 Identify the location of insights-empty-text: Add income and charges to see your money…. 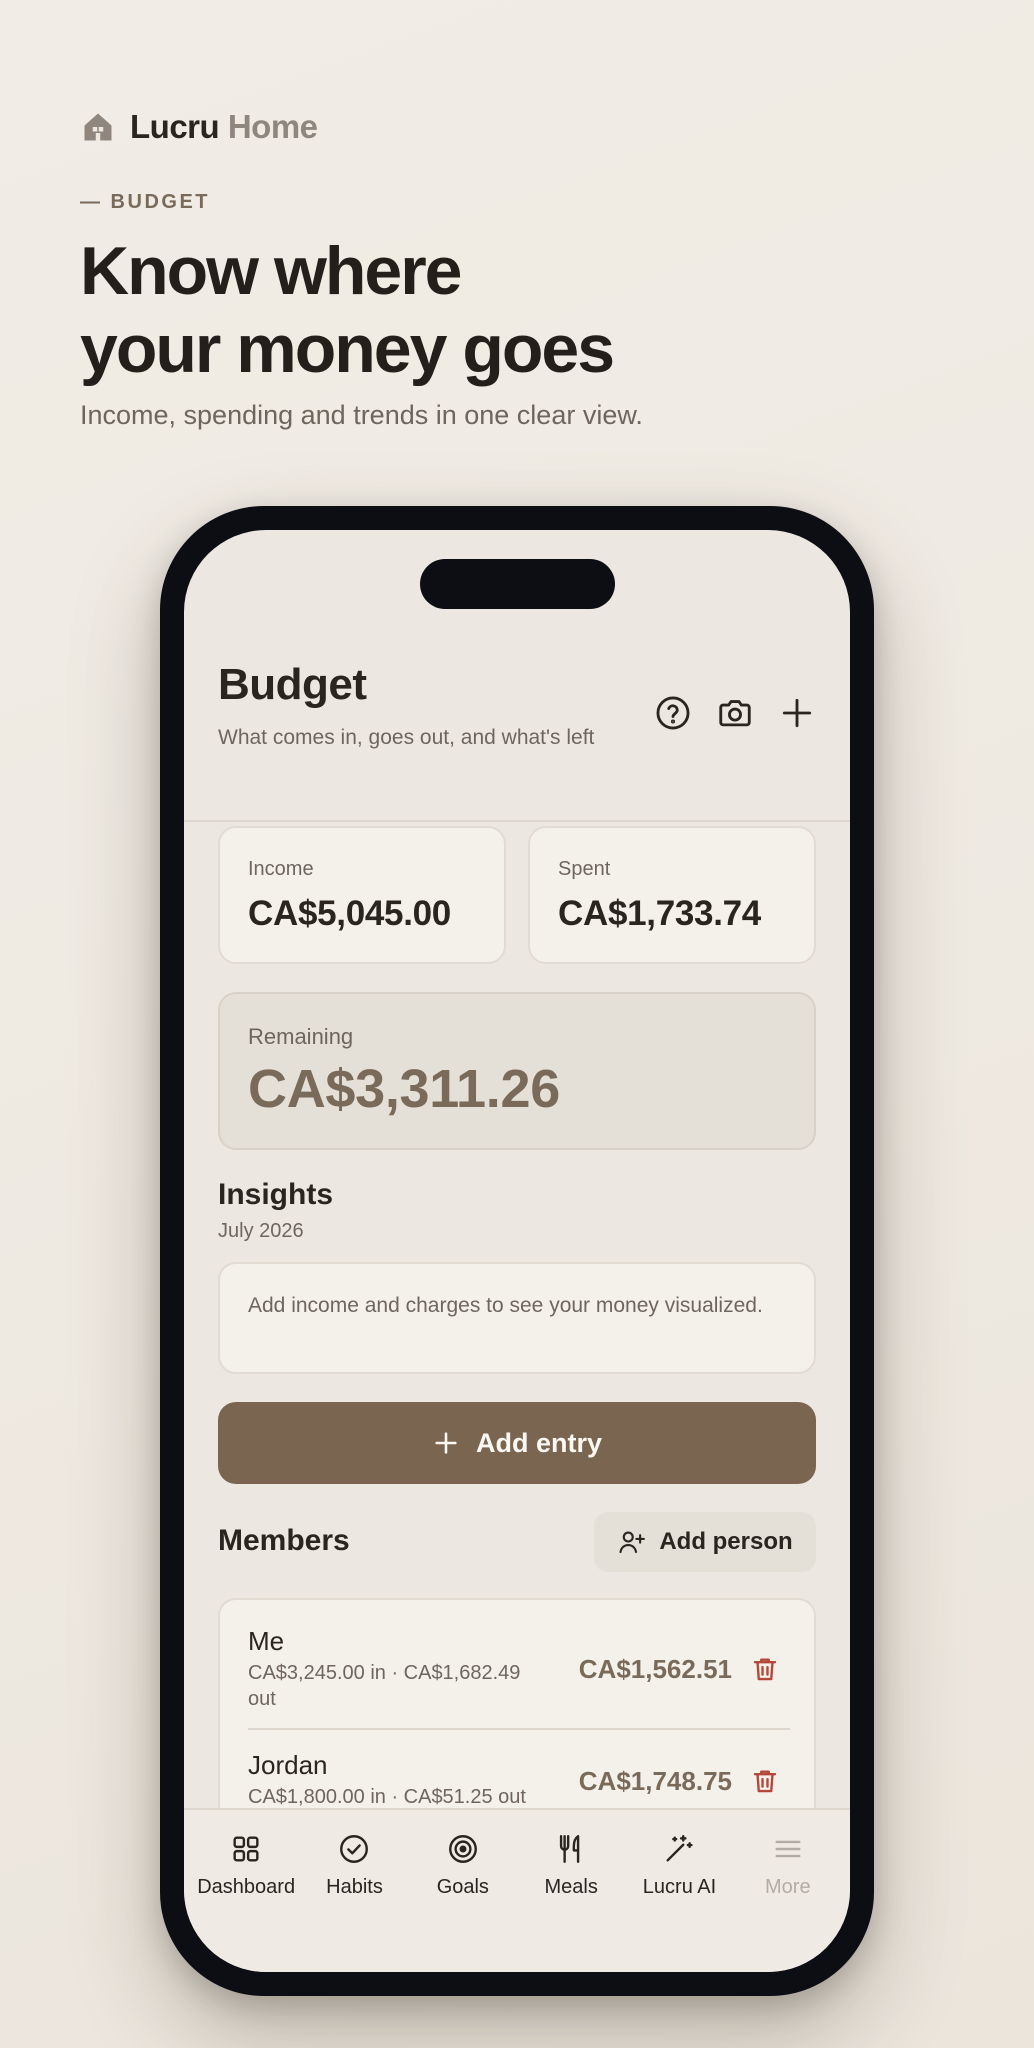
(505, 1305).